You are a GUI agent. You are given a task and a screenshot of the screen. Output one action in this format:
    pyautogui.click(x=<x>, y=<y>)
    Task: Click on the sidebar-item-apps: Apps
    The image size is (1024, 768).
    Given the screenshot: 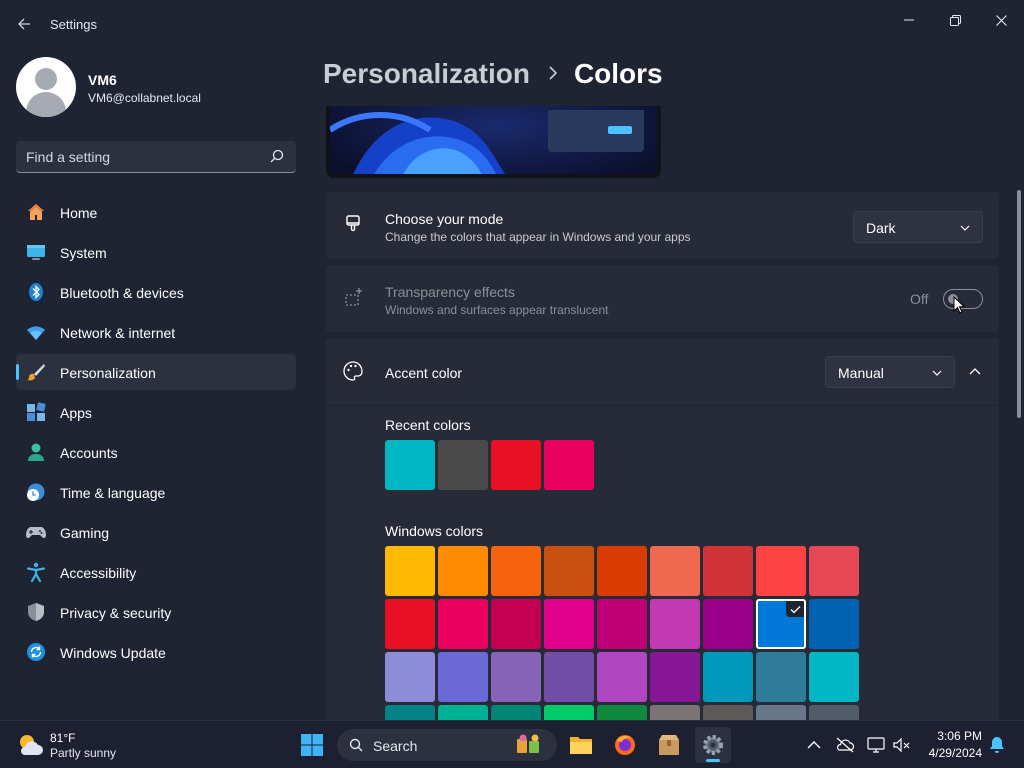 What is the action you would take?
    pyautogui.click(x=156, y=412)
    